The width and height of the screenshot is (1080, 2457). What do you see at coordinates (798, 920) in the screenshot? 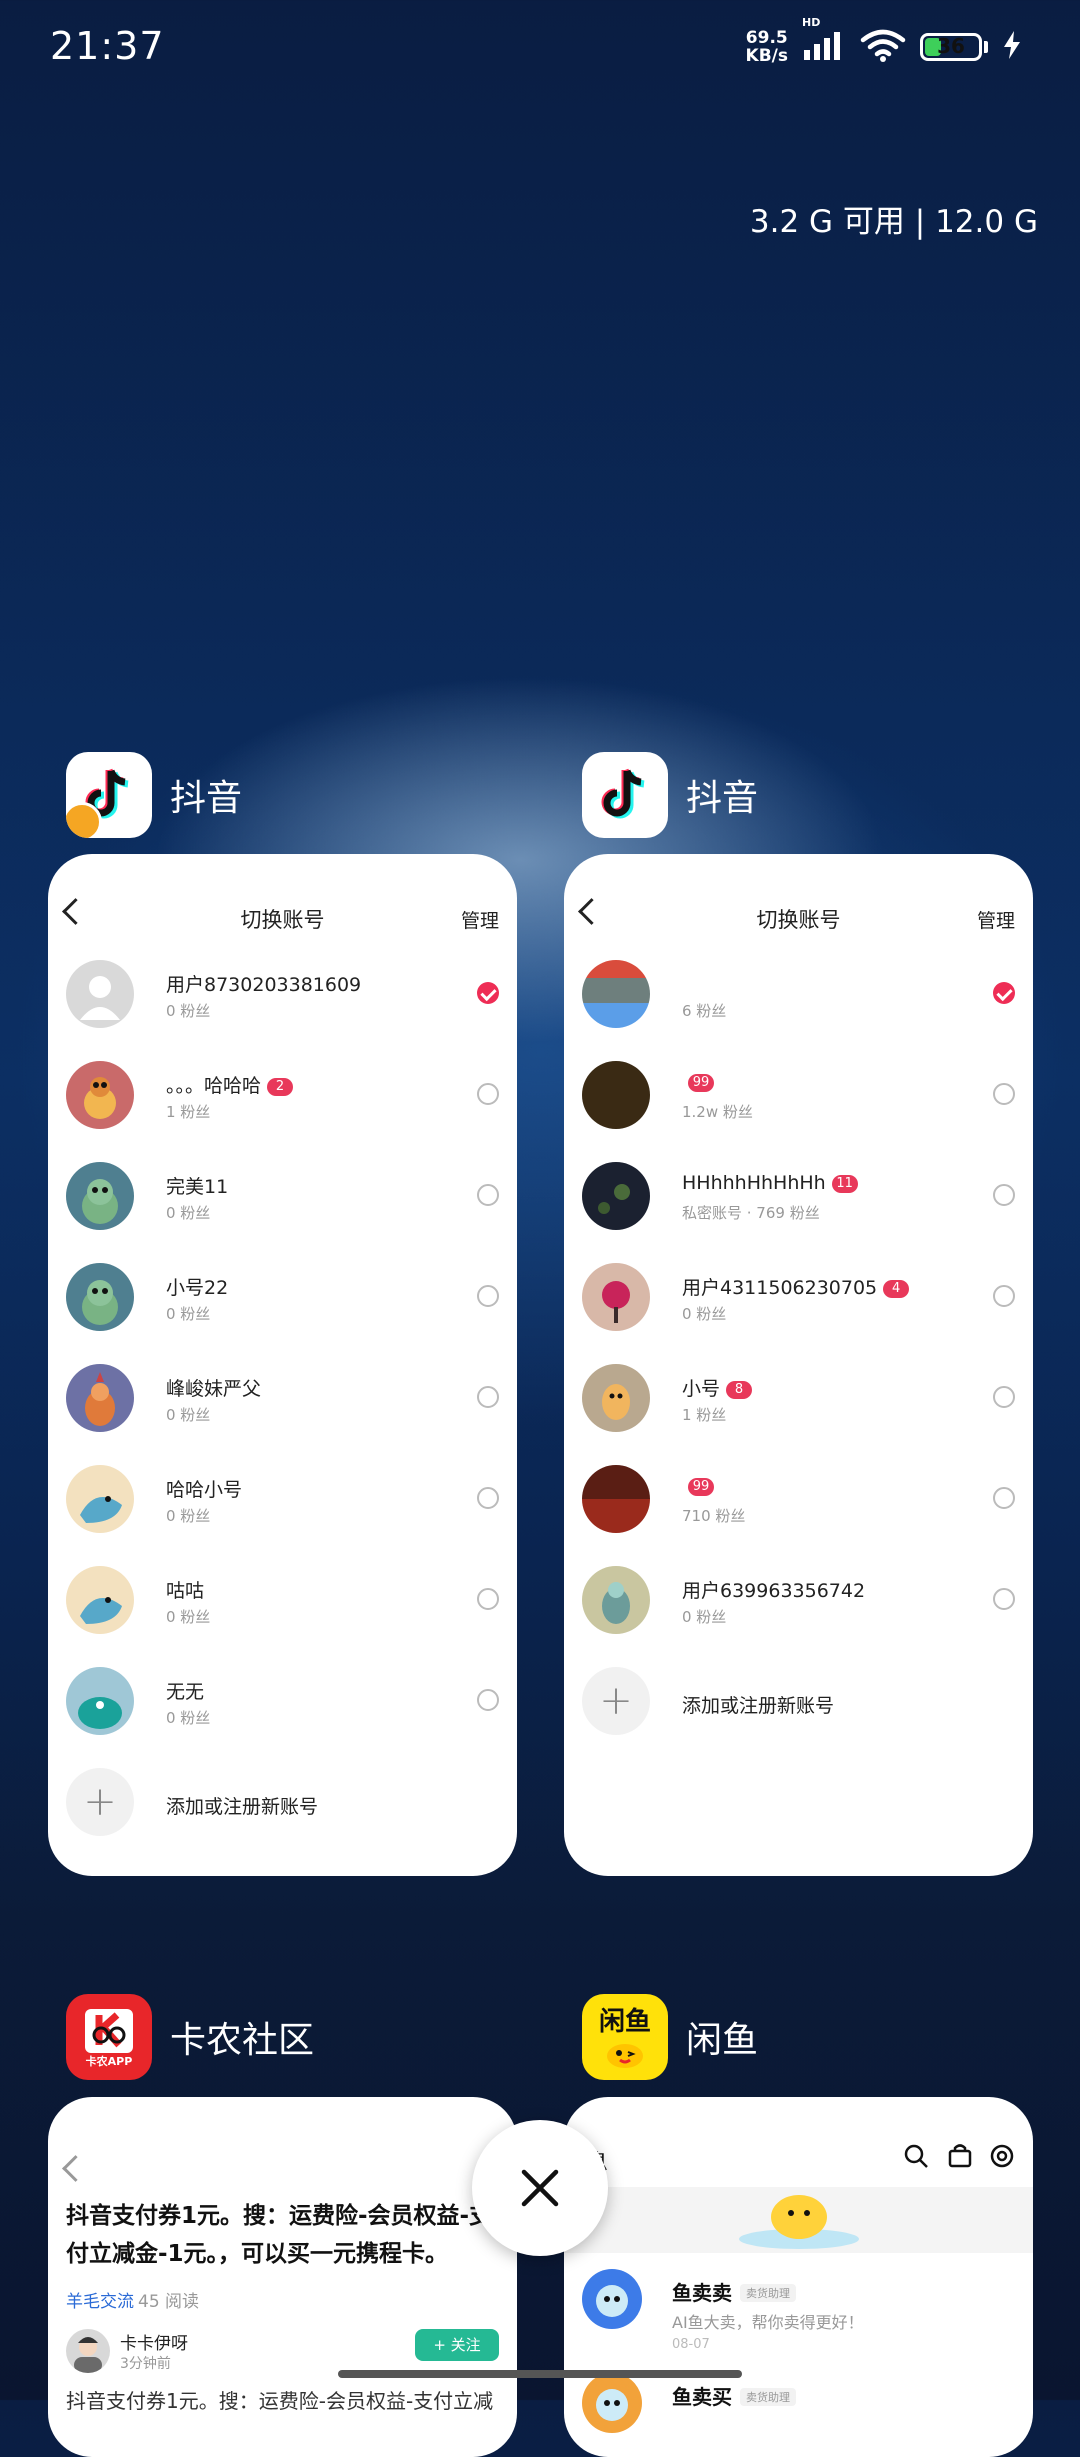
I see `page-title: 切换账号` at bounding box center [798, 920].